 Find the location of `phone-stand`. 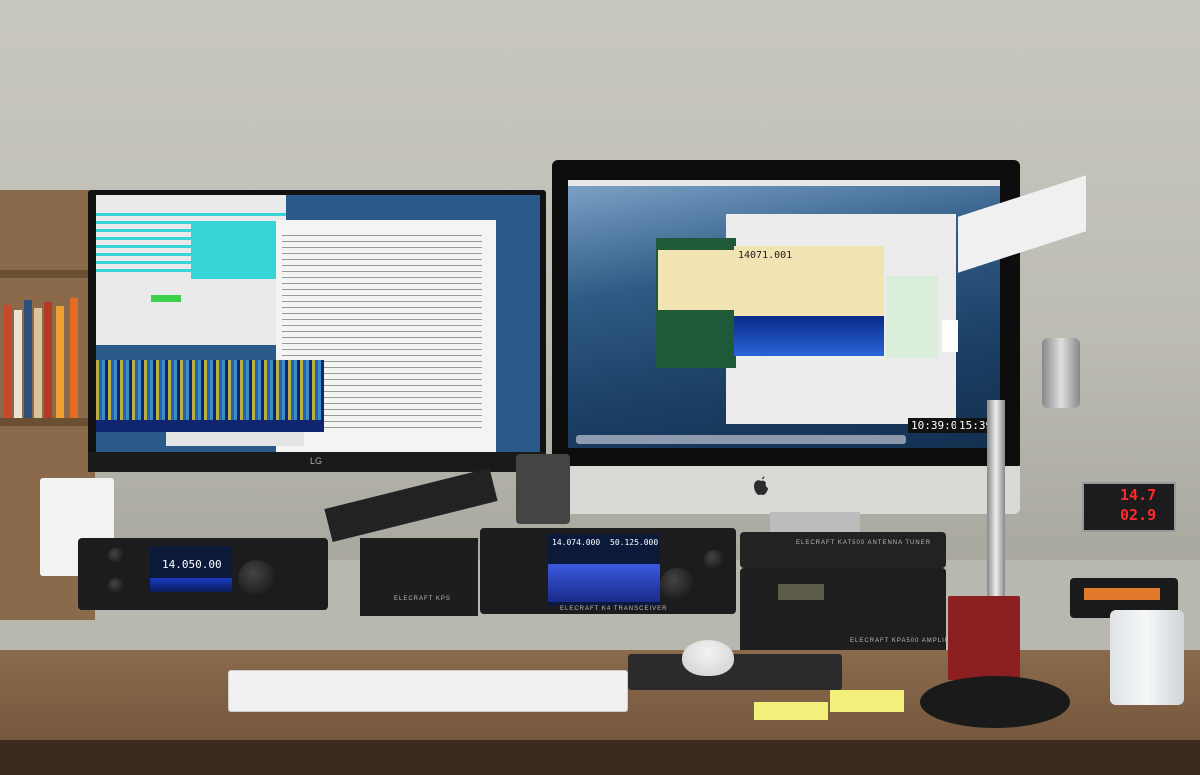

phone-stand is located at coordinates (543, 489).